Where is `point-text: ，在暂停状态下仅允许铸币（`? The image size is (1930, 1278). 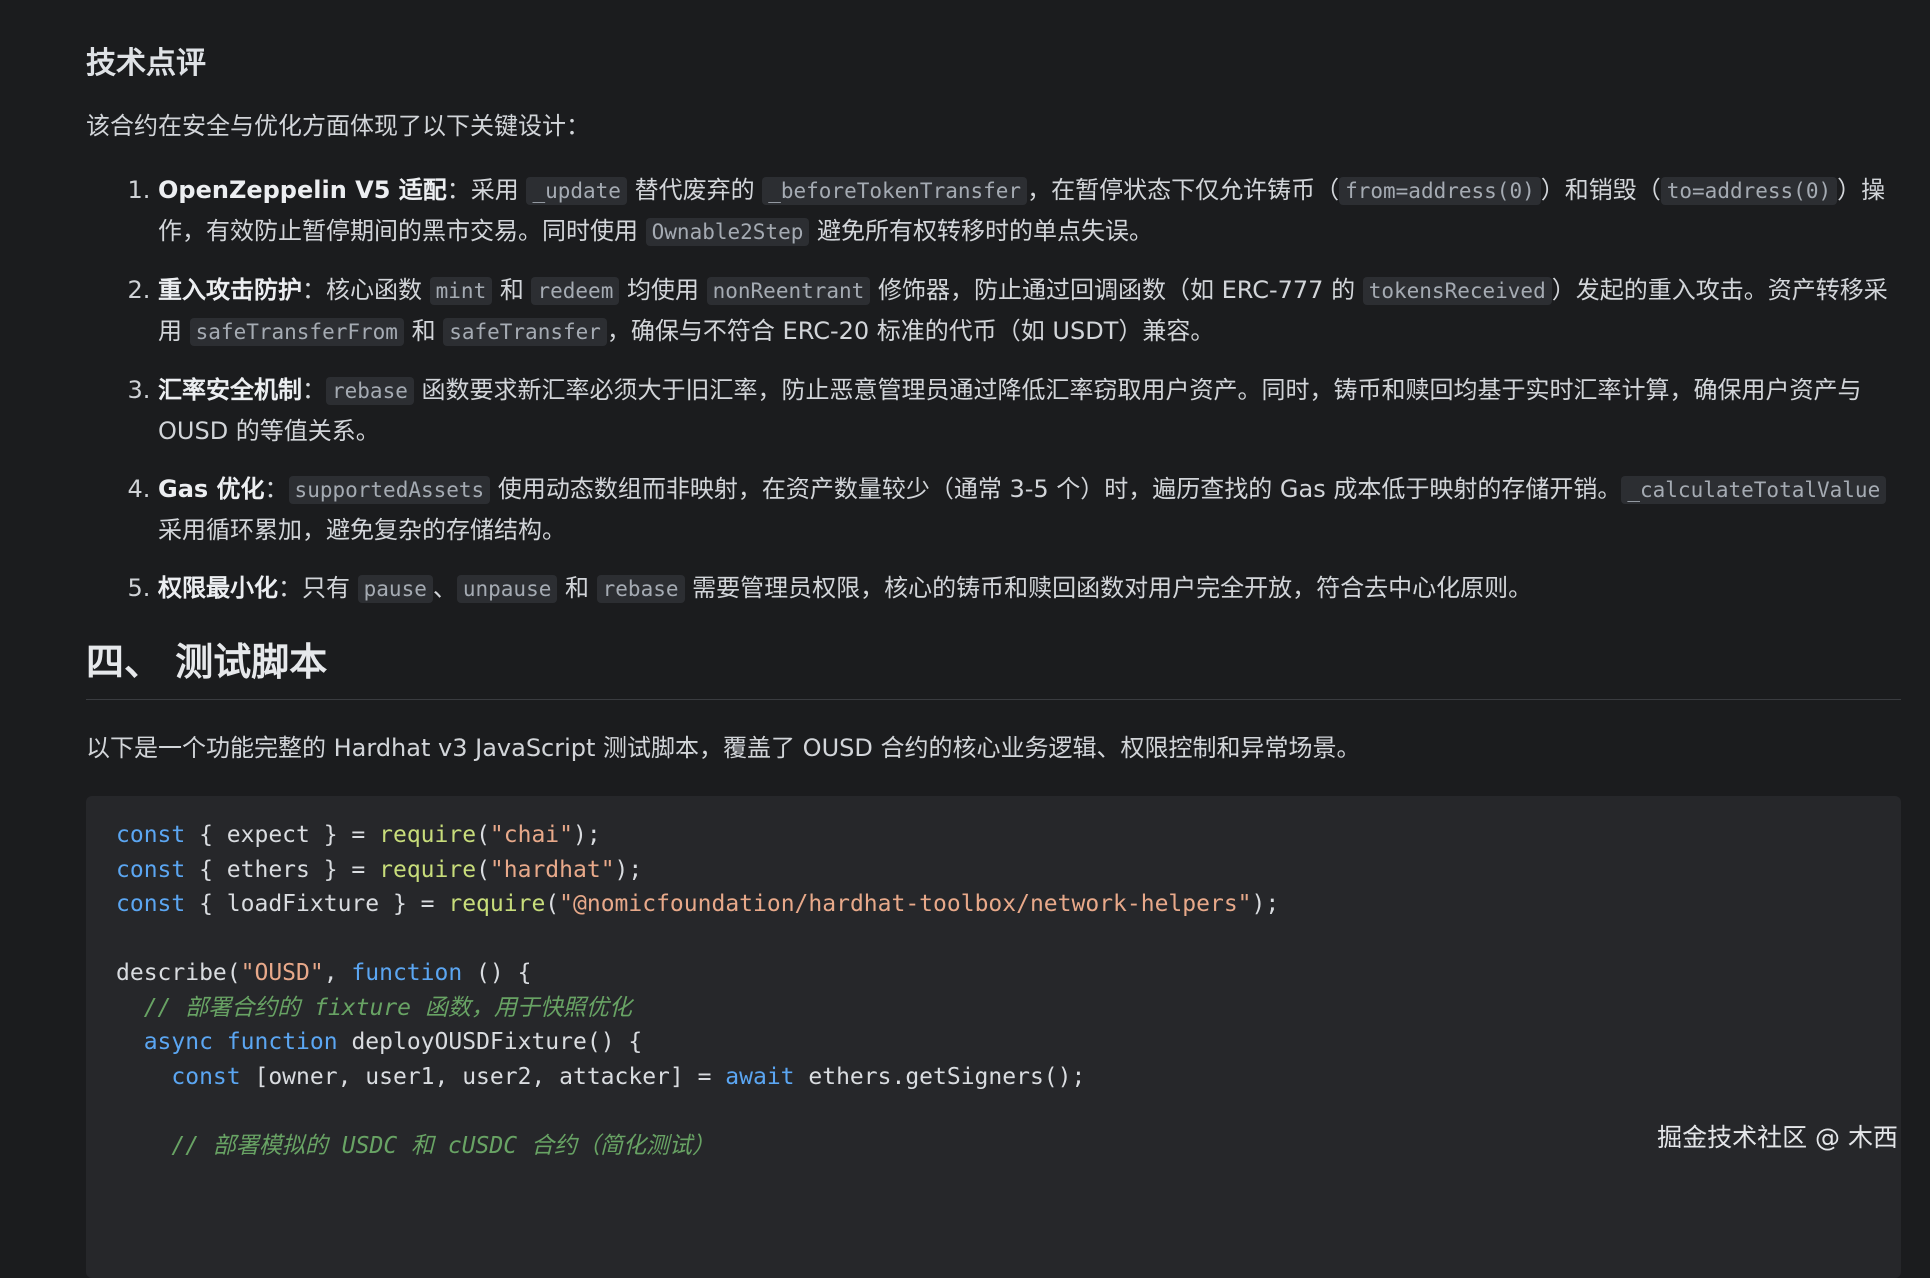
point-text: ，在暂停状态下仅允许铸币（ is located at coordinates (1183, 190).